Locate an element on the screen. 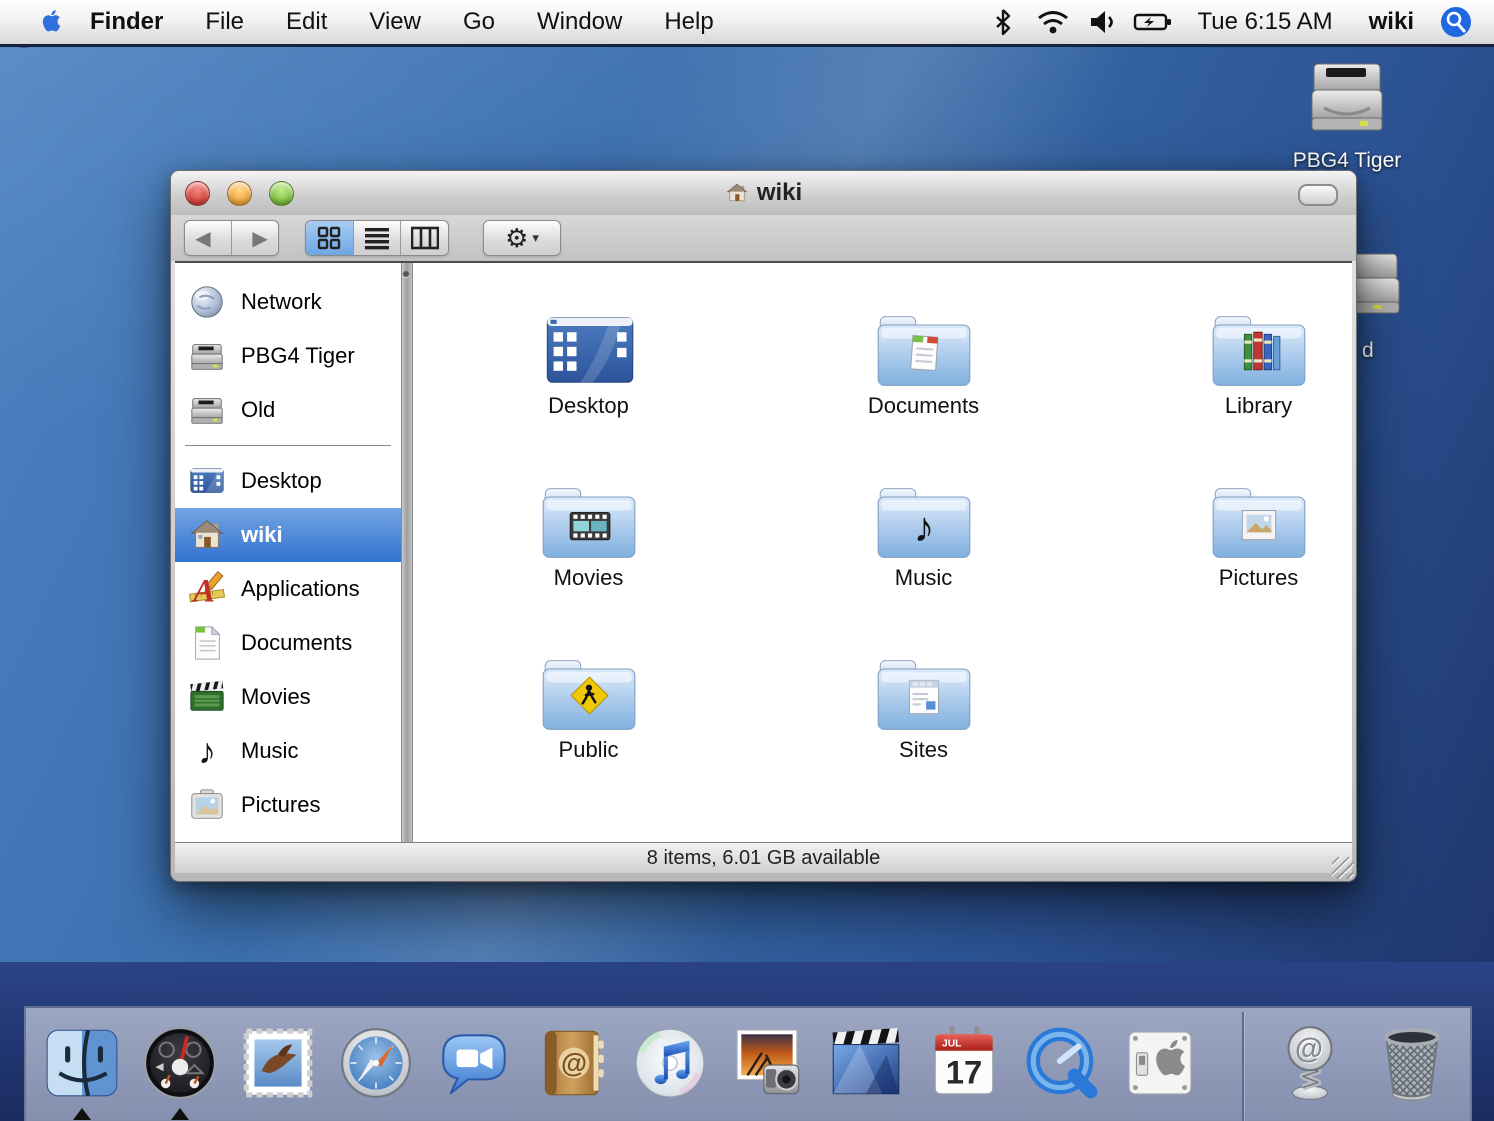 The width and height of the screenshot is (1494, 1121). dock-icon-itunes is located at coordinates (670, 1063).